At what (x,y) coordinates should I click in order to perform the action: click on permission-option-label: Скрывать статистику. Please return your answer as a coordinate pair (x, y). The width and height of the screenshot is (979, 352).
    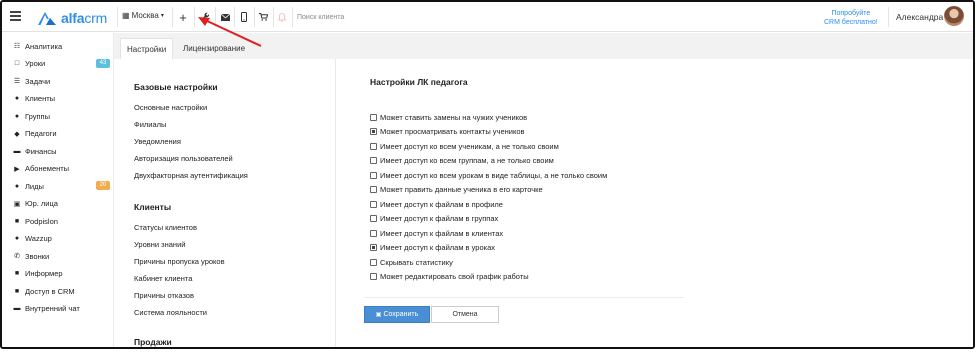
    Looking at the image, I should click on (416, 262).